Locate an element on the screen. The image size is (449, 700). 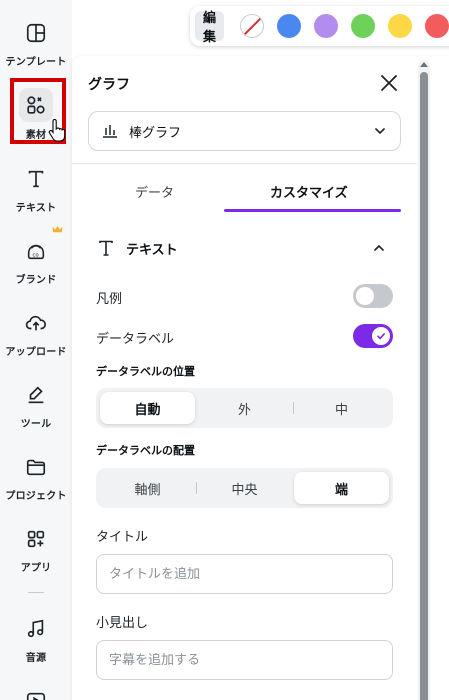
sidebar-item-brand: co ブランド is located at coordinates (36, 262).